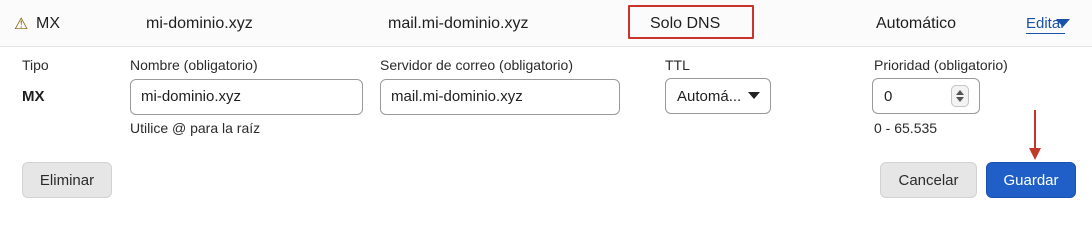 The height and width of the screenshot is (240, 1092). What do you see at coordinates (928, 180) in the screenshot?
I see `cancel-button: Cancelar` at bounding box center [928, 180].